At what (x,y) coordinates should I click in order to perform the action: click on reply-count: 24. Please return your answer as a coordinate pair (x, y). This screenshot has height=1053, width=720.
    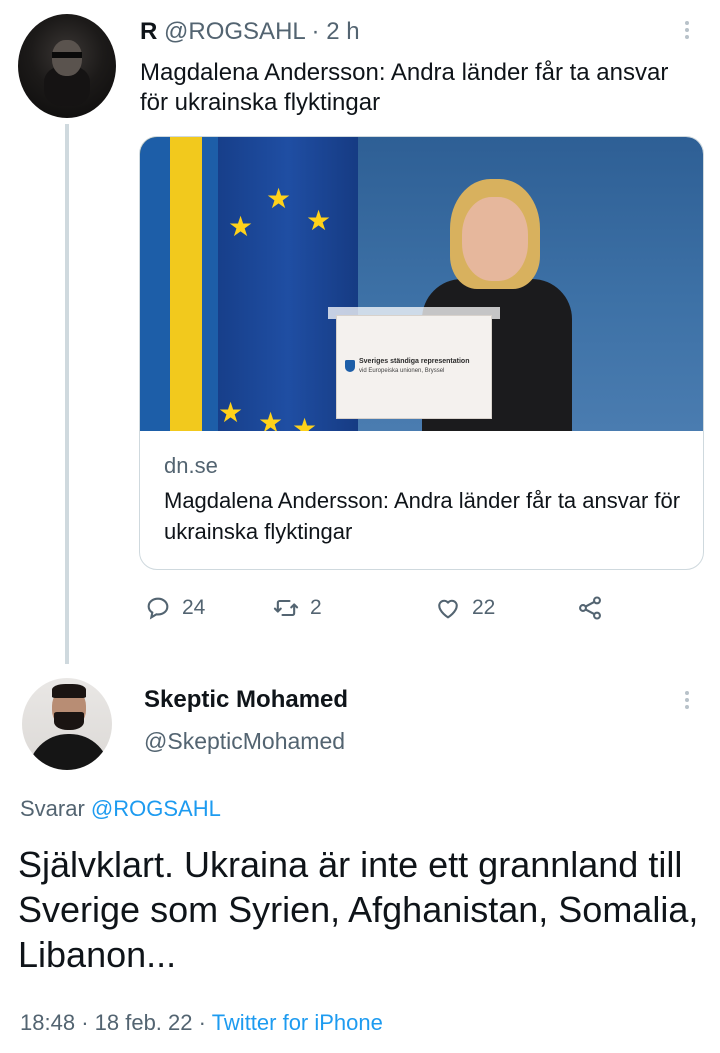
    Looking at the image, I should click on (194, 607).